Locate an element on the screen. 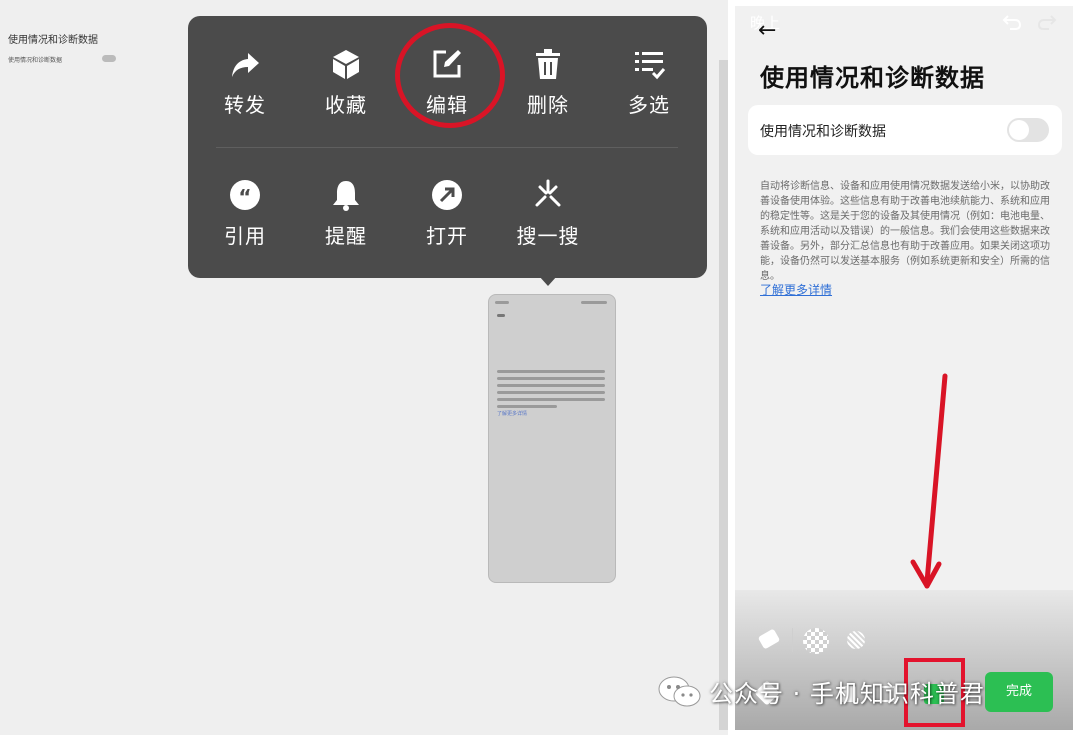 The height and width of the screenshot is (735, 1080). menu-item-delete: 删除 is located at coordinates (548, 97).